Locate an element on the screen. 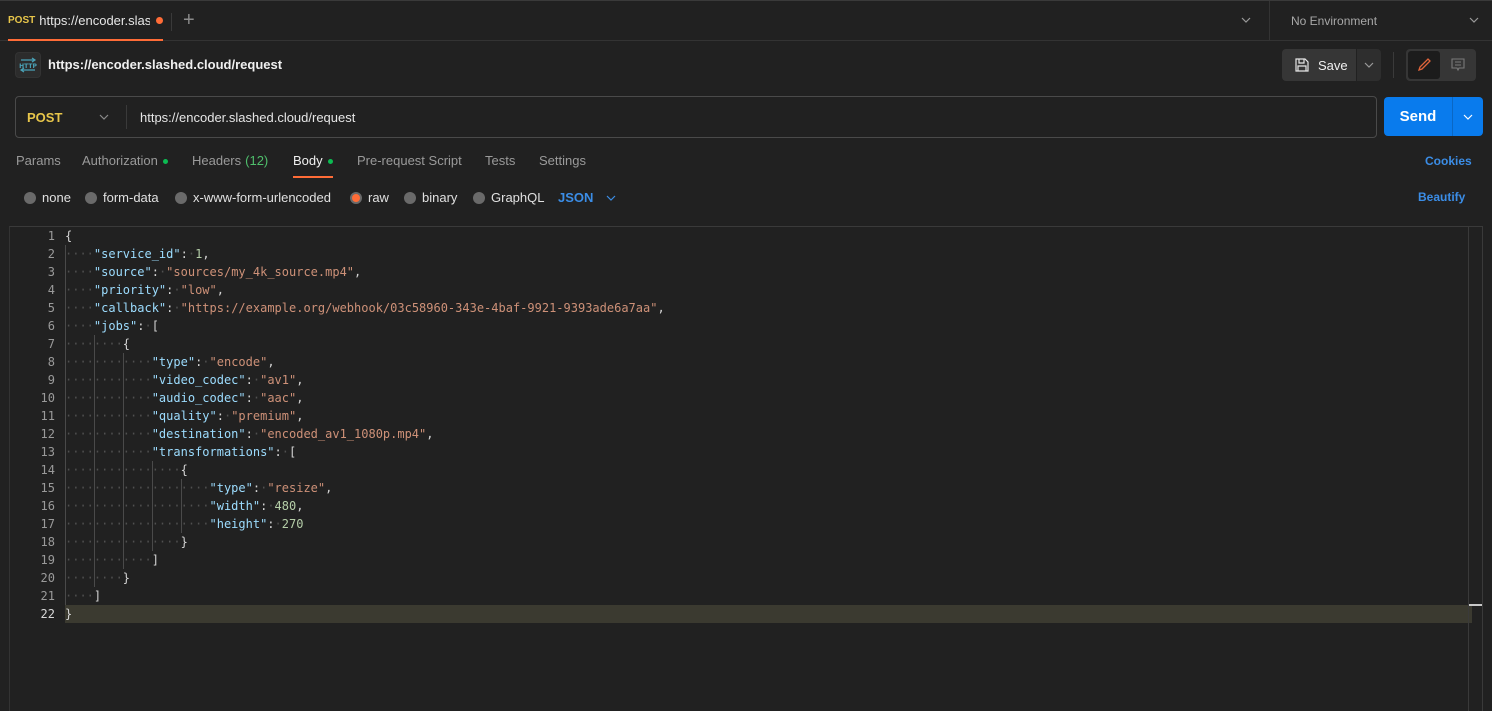 Image resolution: width=1492 pixels, height=711 pixels. radio-none: none is located at coordinates (47, 197).